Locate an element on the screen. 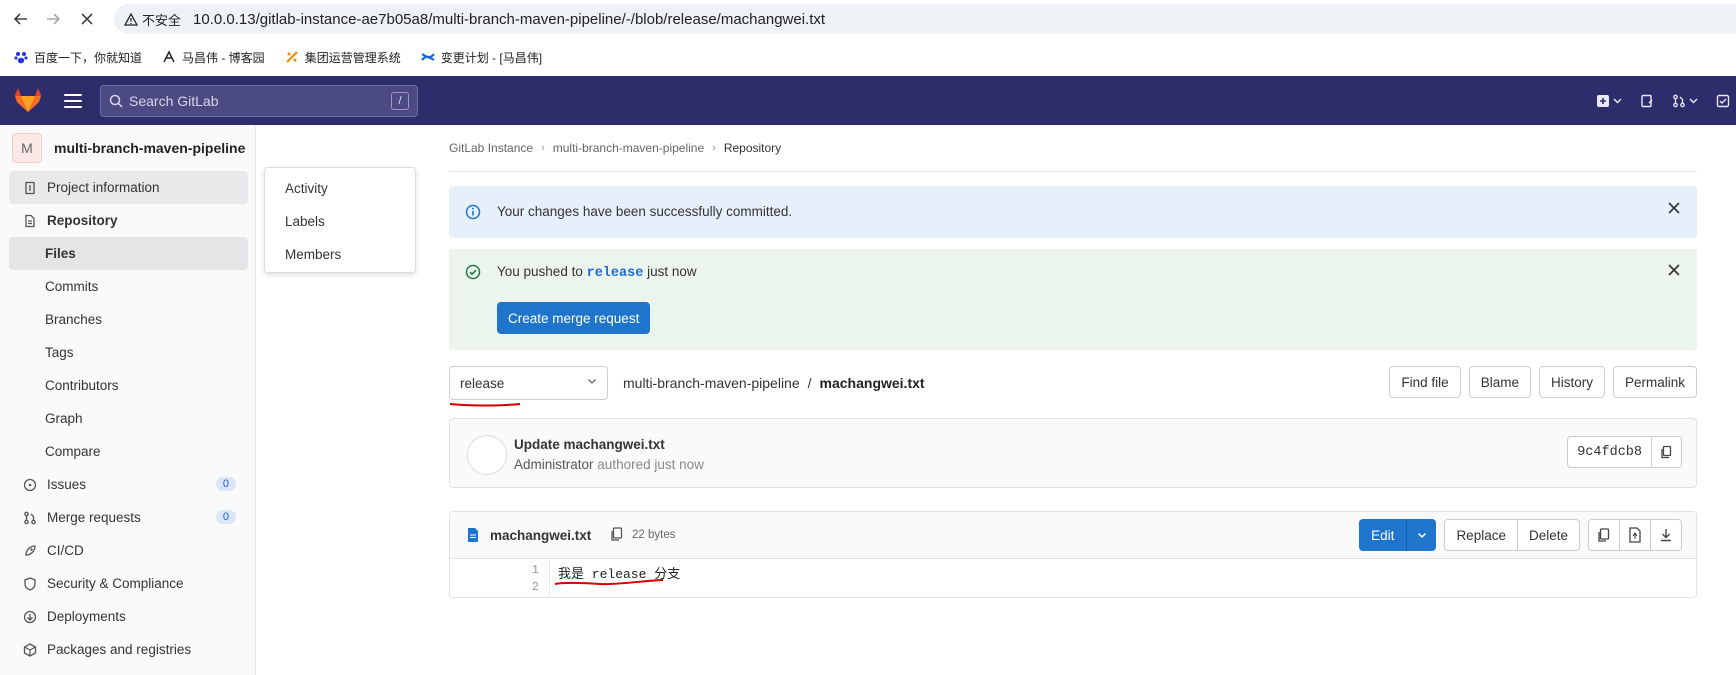  menu-icon is located at coordinates (73, 100).